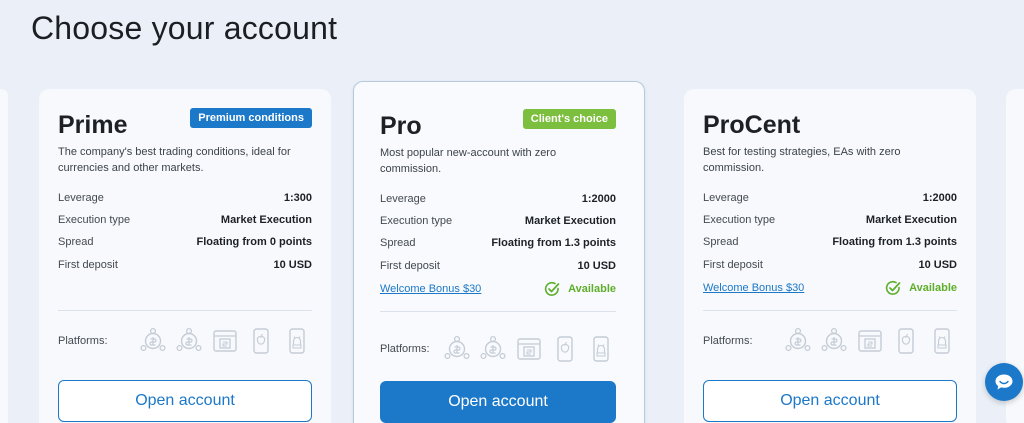 The width and height of the screenshot is (1024, 423). I want to click on spec-spread: Spread Floating from 0 points, so click(185, 242).